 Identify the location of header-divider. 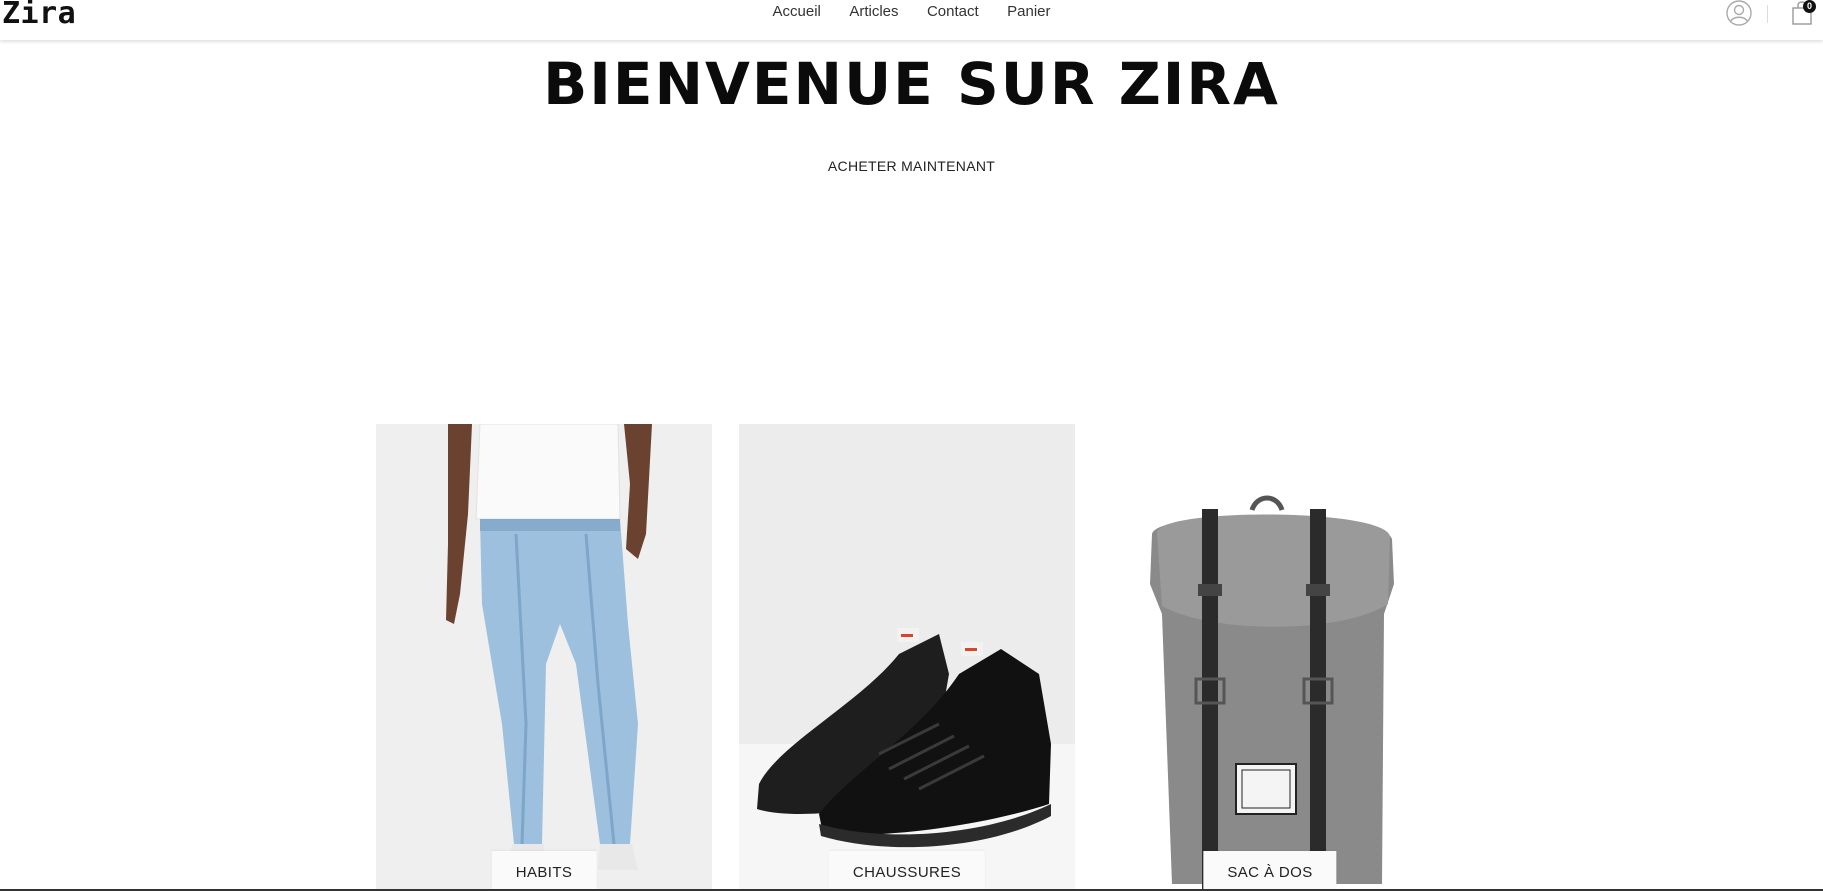
(1767, 14).